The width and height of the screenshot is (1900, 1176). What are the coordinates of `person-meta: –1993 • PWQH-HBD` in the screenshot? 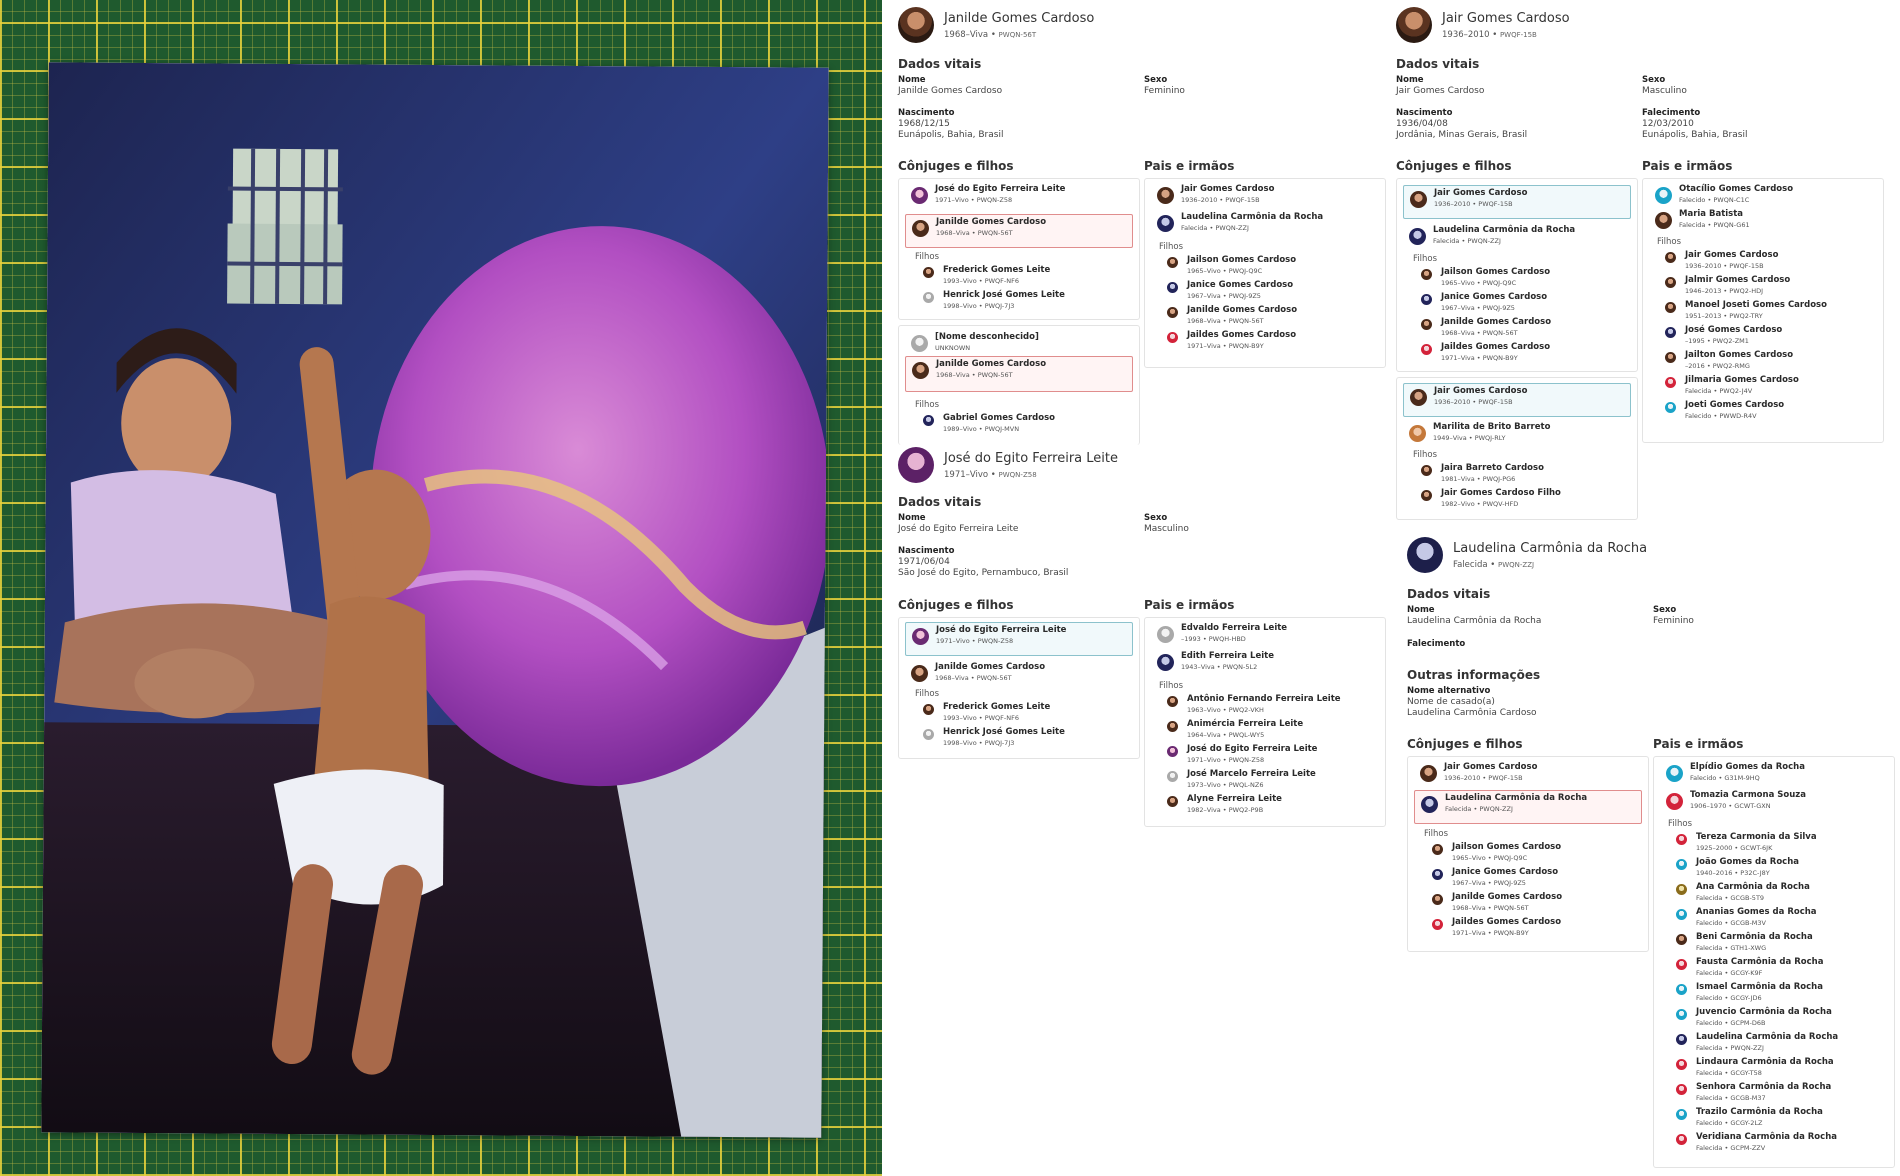 It's located at (1213, 639).